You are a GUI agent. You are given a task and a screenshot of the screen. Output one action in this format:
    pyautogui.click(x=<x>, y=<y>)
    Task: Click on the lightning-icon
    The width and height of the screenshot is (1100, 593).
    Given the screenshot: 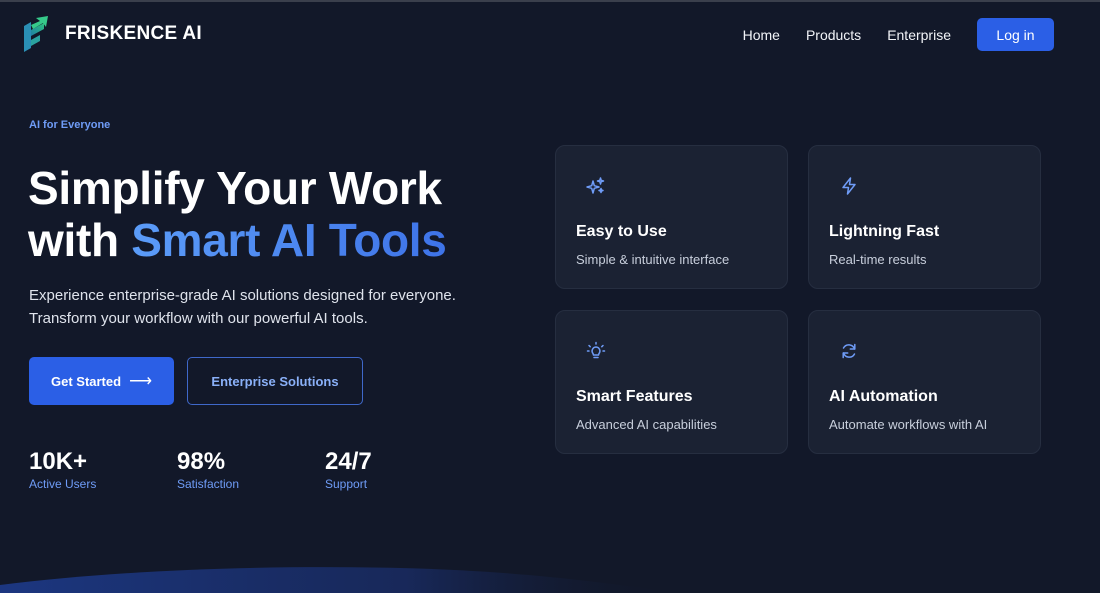 What is the action you would take?
    pyautogui.click(x=849, y=186)
    